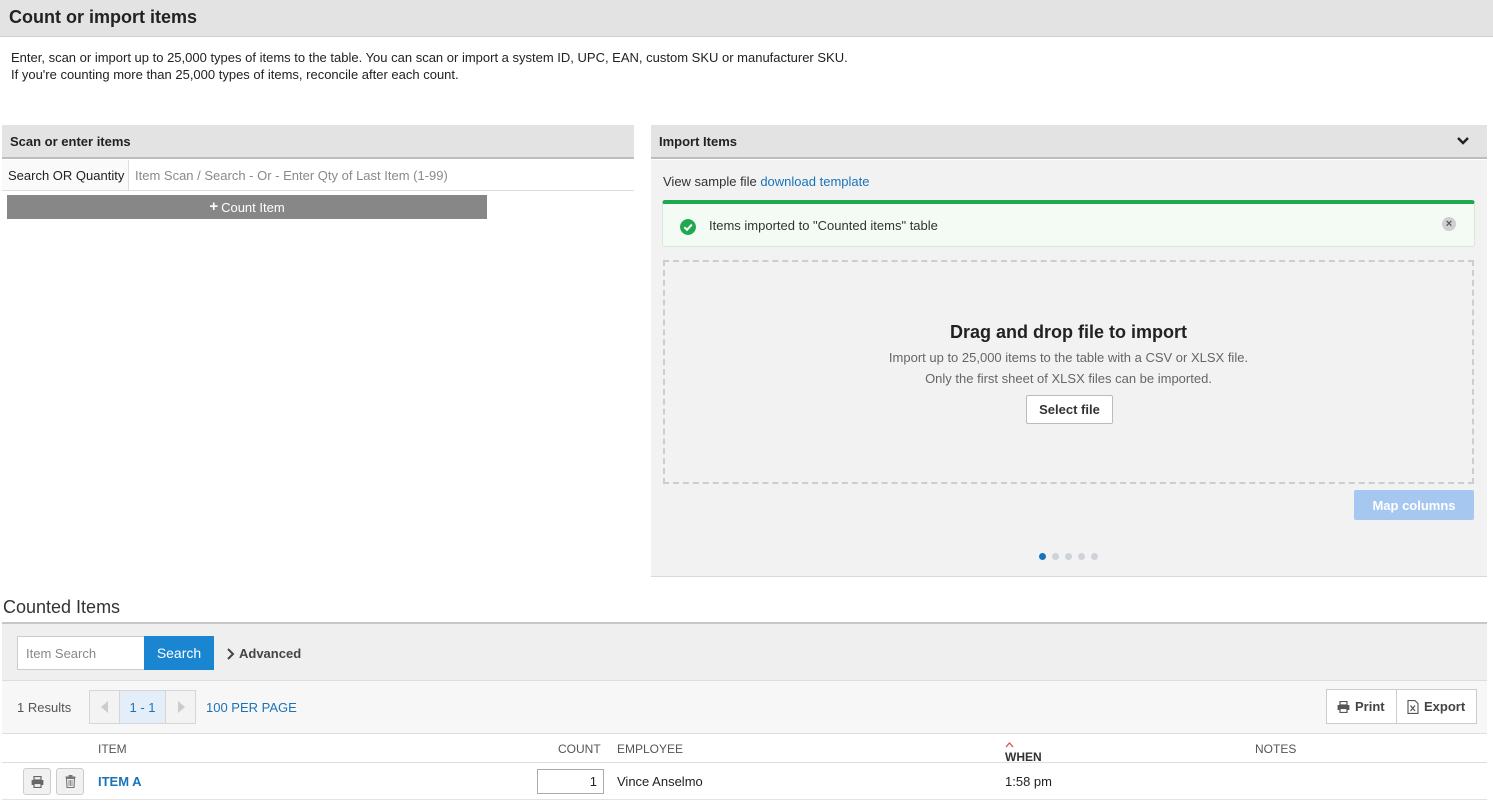 The width and height of the screenshot is (1493, 802). Describe the element at coordinates (120, 781) in the screenshot. I see `item-link: ITEM A` at that location.